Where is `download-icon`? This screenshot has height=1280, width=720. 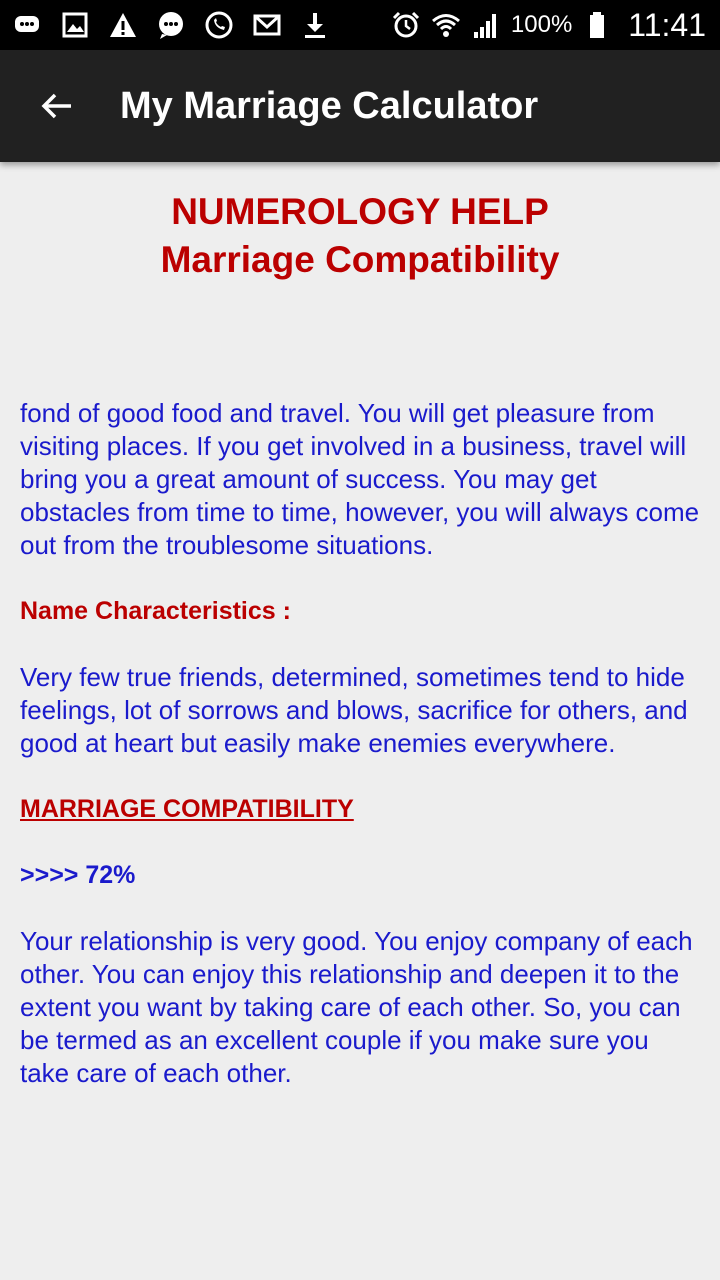
download-icon is located at coordinates (315, 25).